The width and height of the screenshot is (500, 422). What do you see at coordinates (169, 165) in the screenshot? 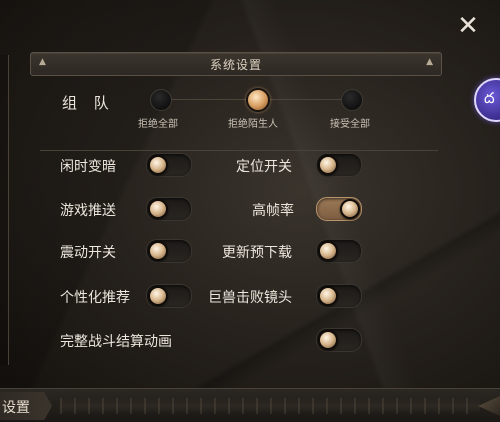
I see `toggle-dim-when-idle` at bounding box center [169, 165].